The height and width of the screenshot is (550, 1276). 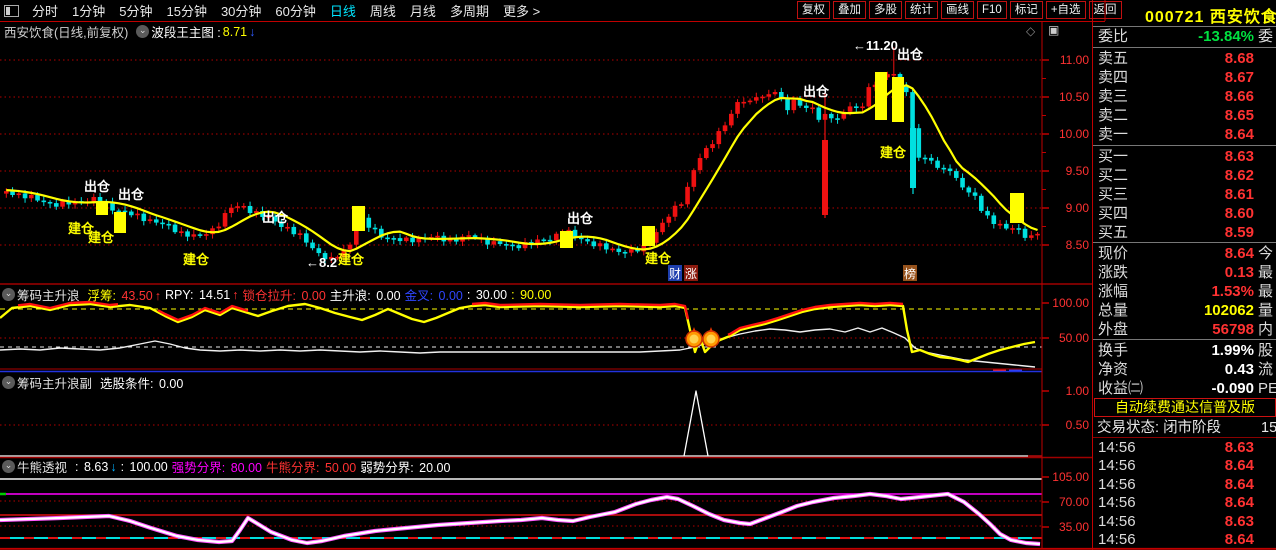 What do you see at coordinates (142, 382) in the screenshot?
I see `indicator-field: 选股条件: 0.00` at bounding box center [142, 382].